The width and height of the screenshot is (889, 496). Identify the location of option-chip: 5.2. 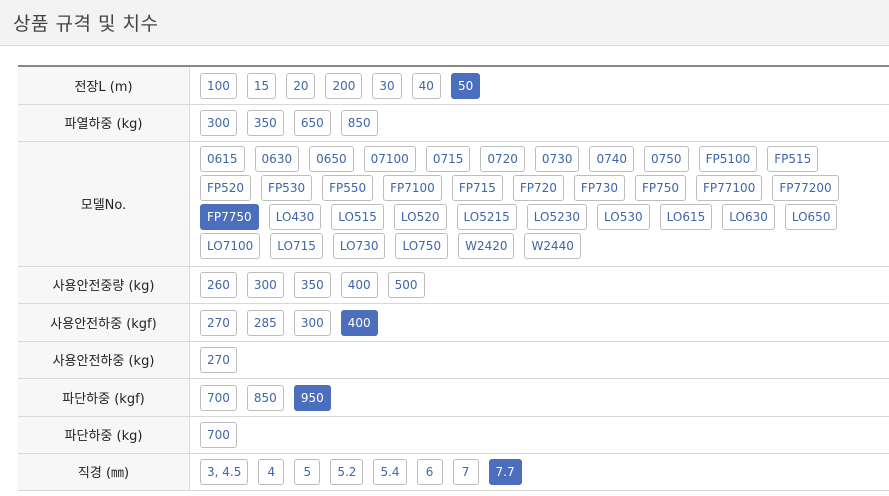
(347, 472).